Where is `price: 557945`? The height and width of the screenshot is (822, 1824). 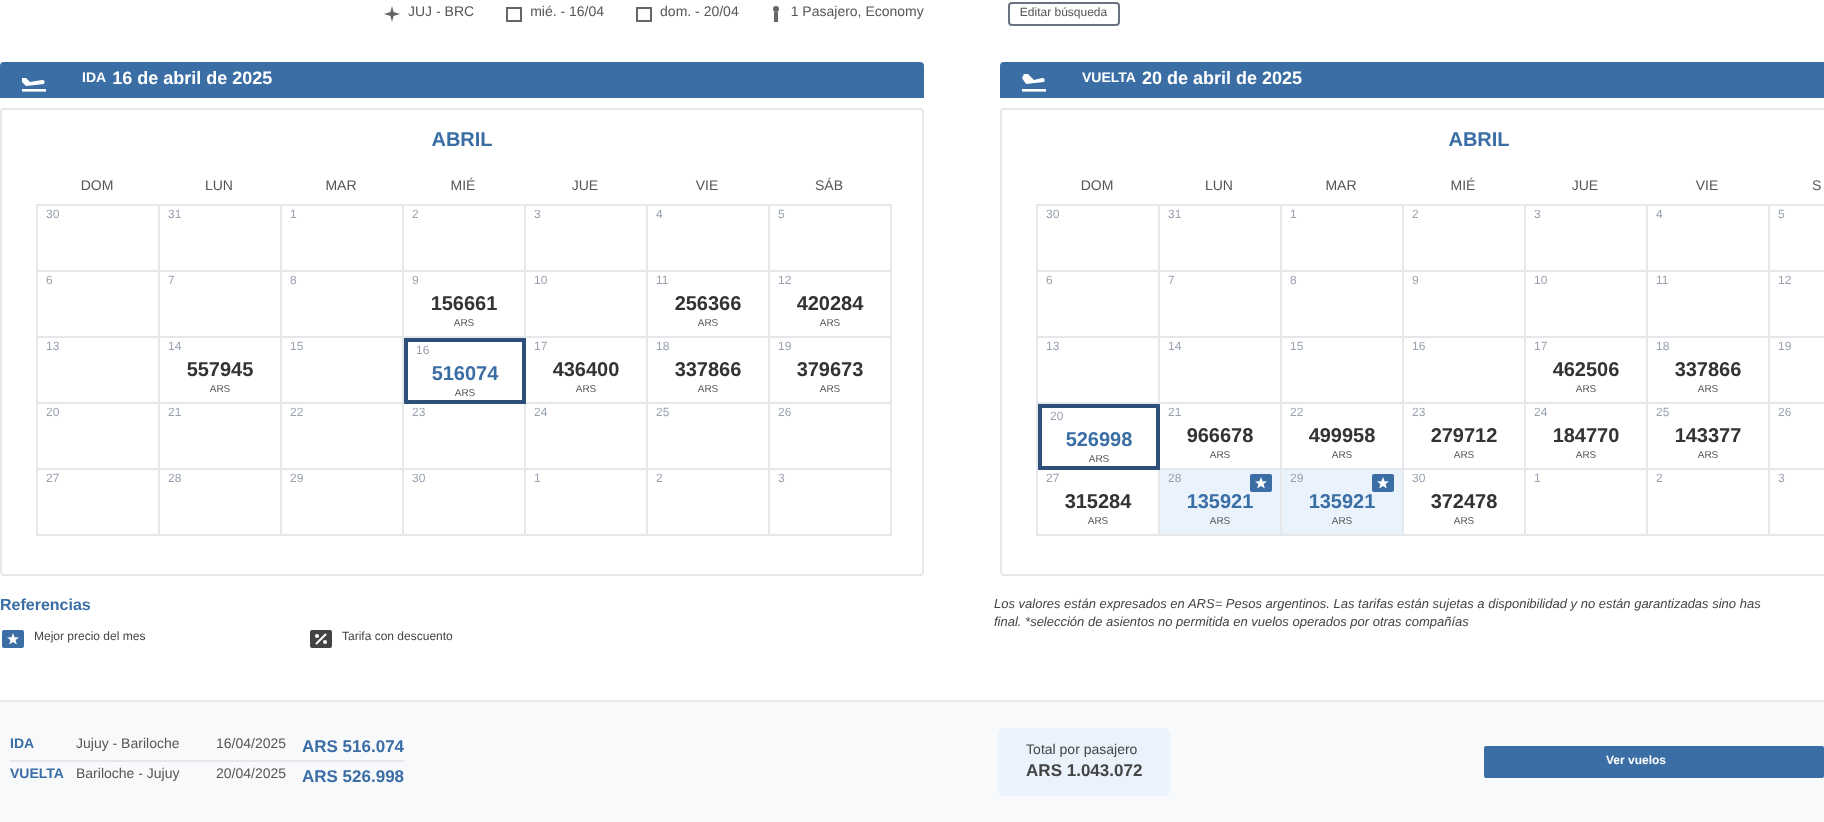 price: 557945 is located at coordinates (220, 372).